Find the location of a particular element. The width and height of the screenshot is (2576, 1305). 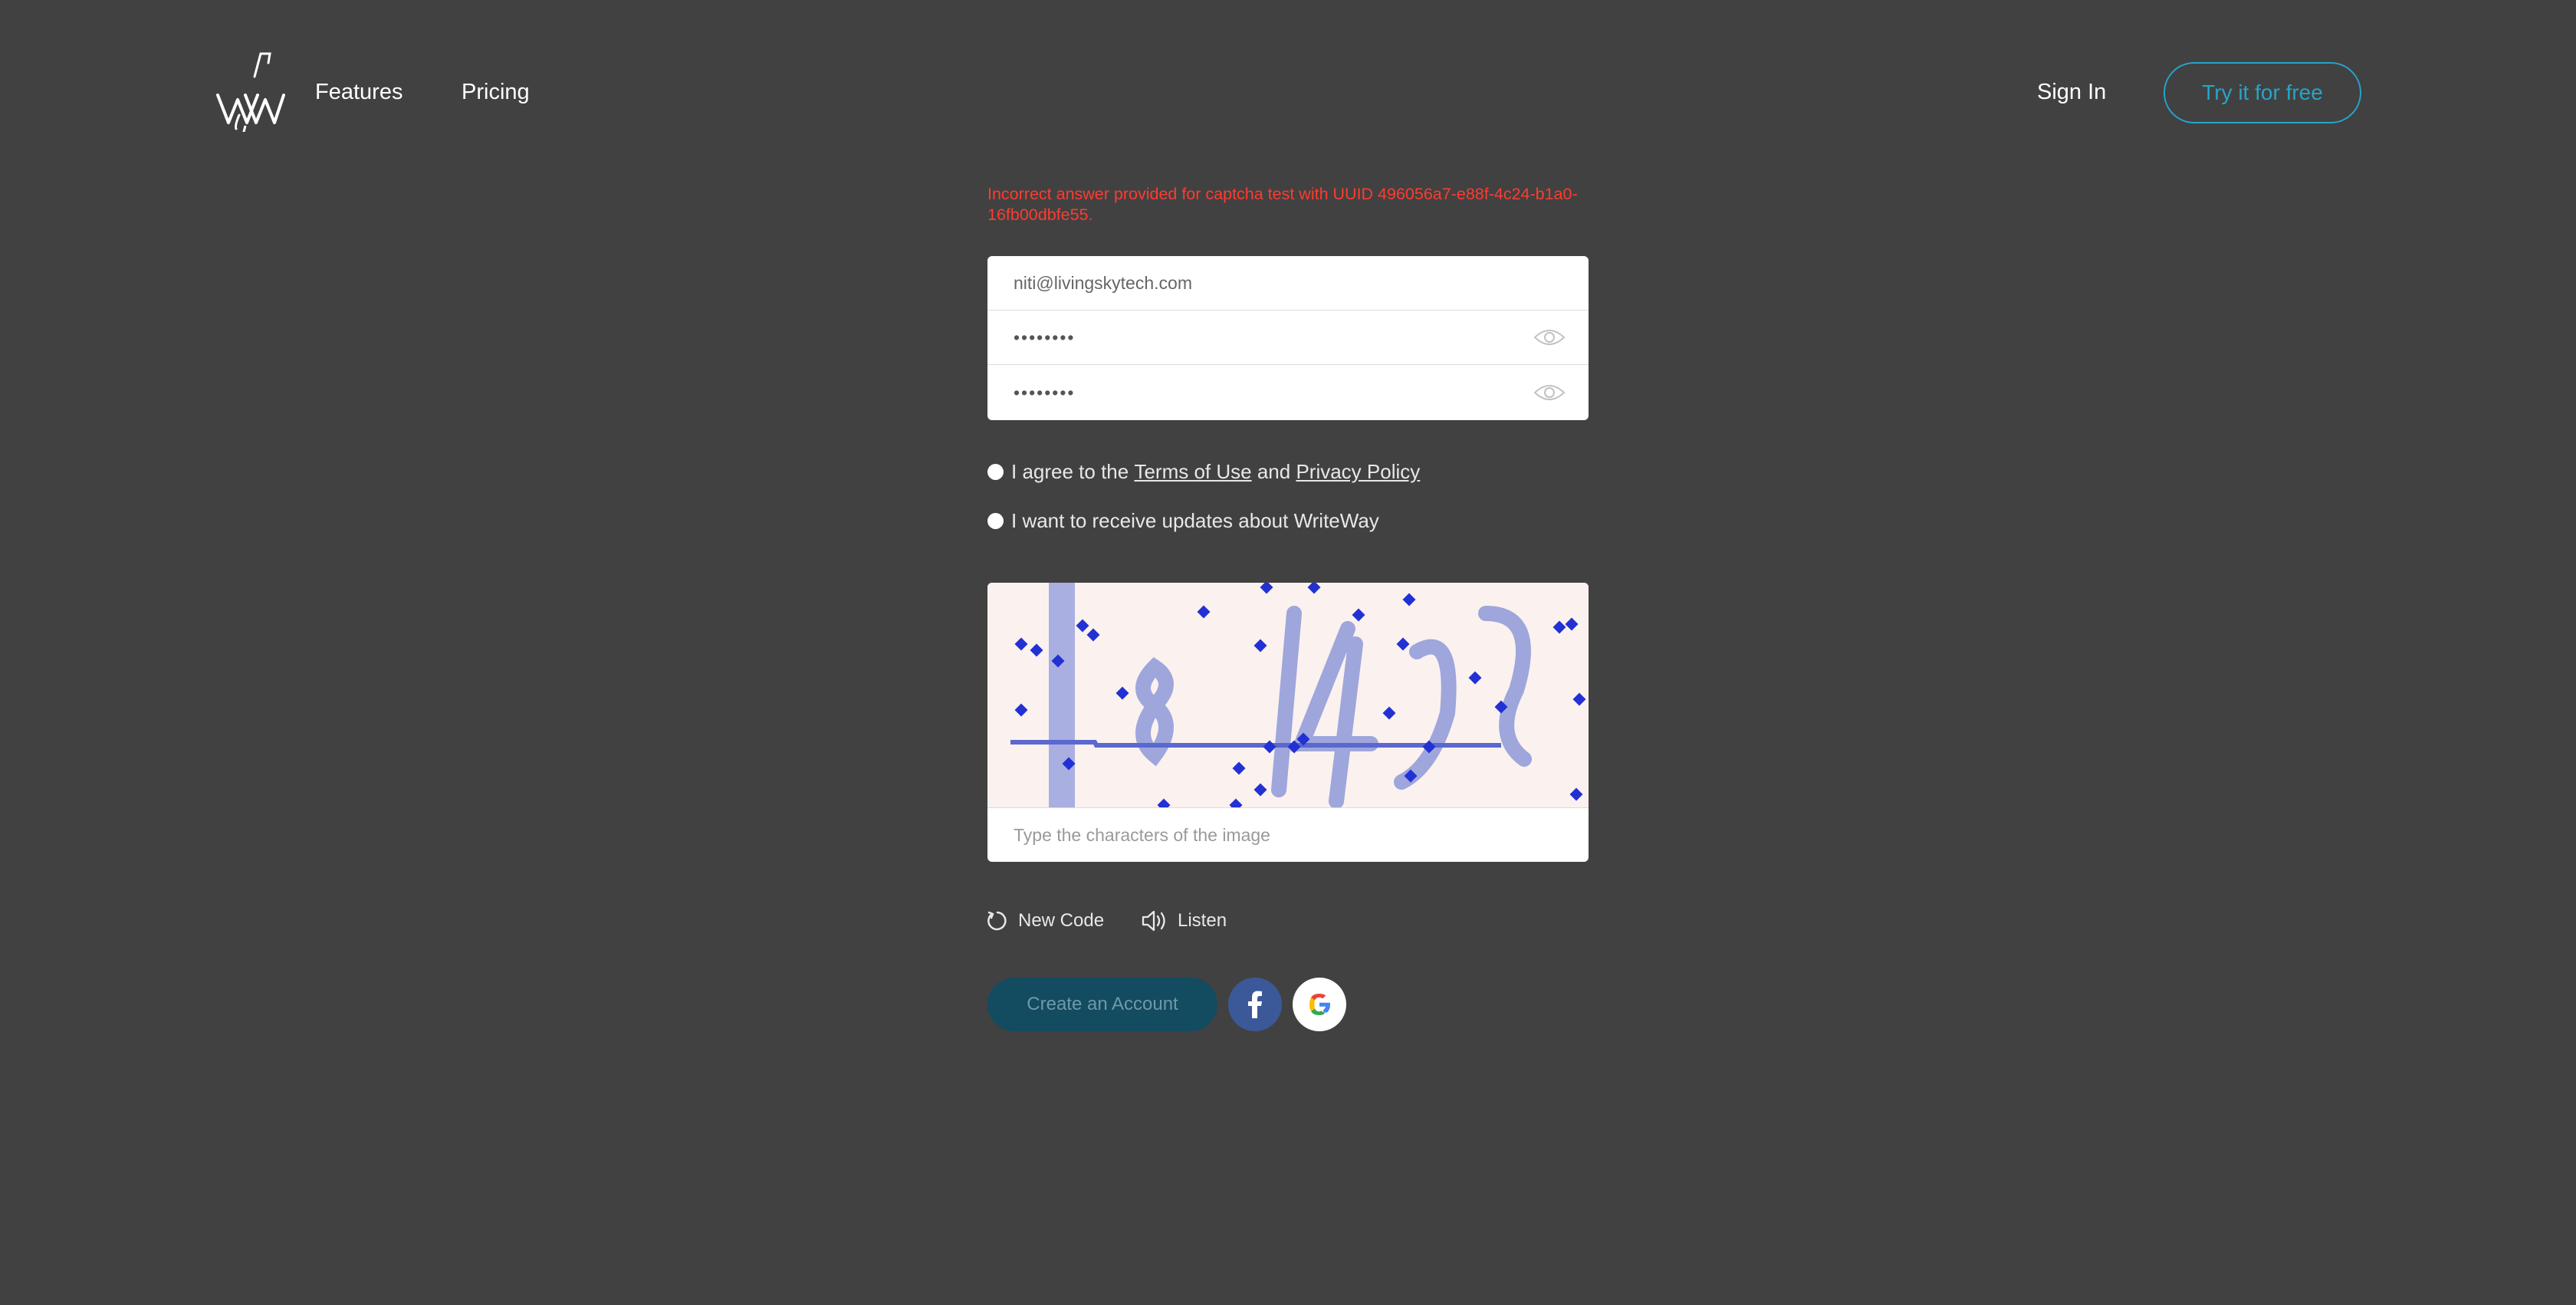

updates-row: I want to receive updates about WriteWay is located at coordinates (1183, 521).